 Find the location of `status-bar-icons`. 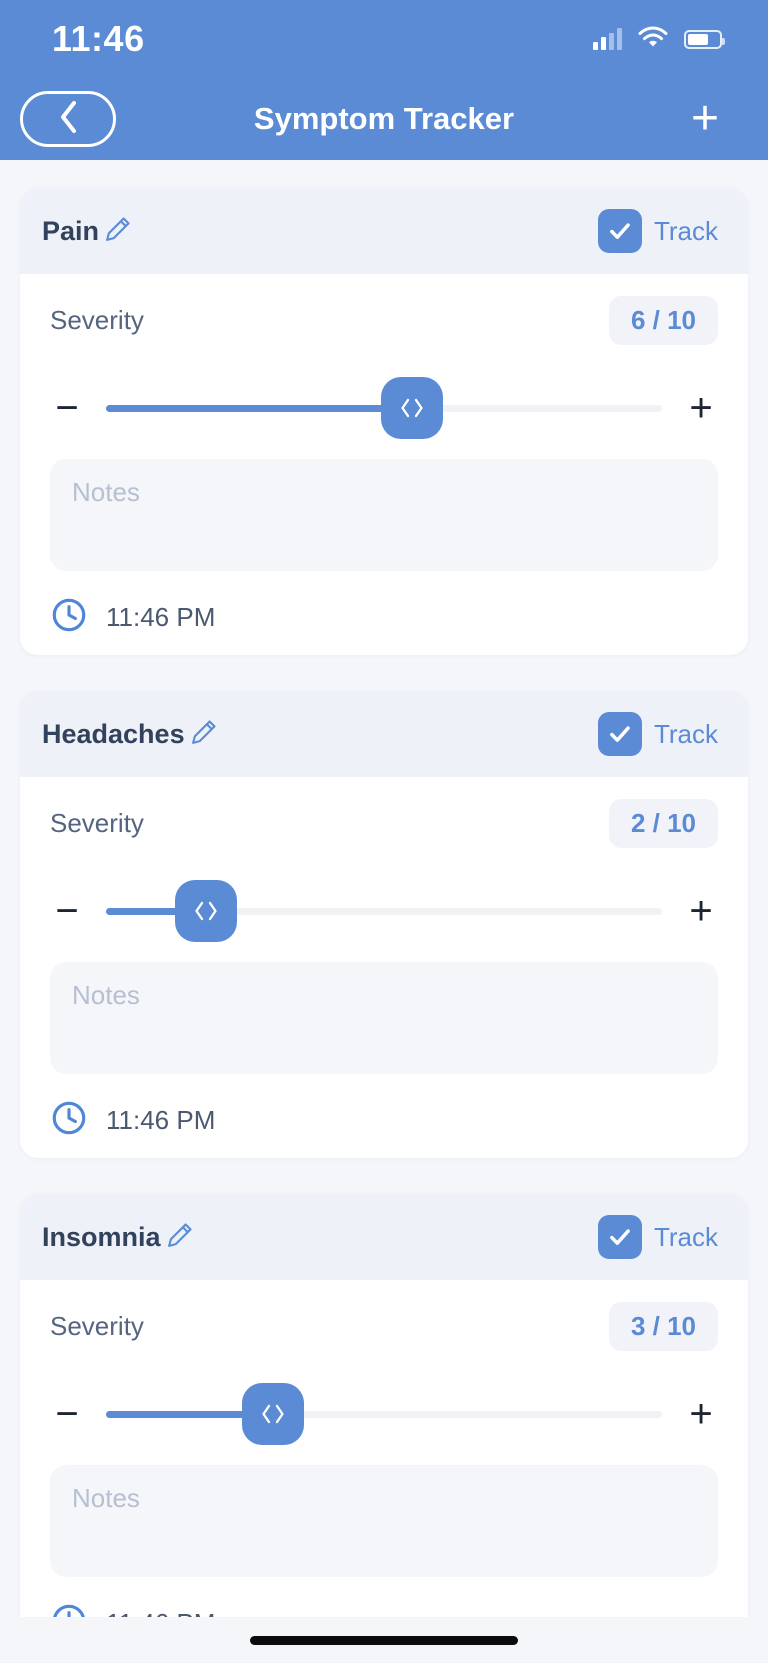

status-bar-icons is located at coordinates (659, 39).